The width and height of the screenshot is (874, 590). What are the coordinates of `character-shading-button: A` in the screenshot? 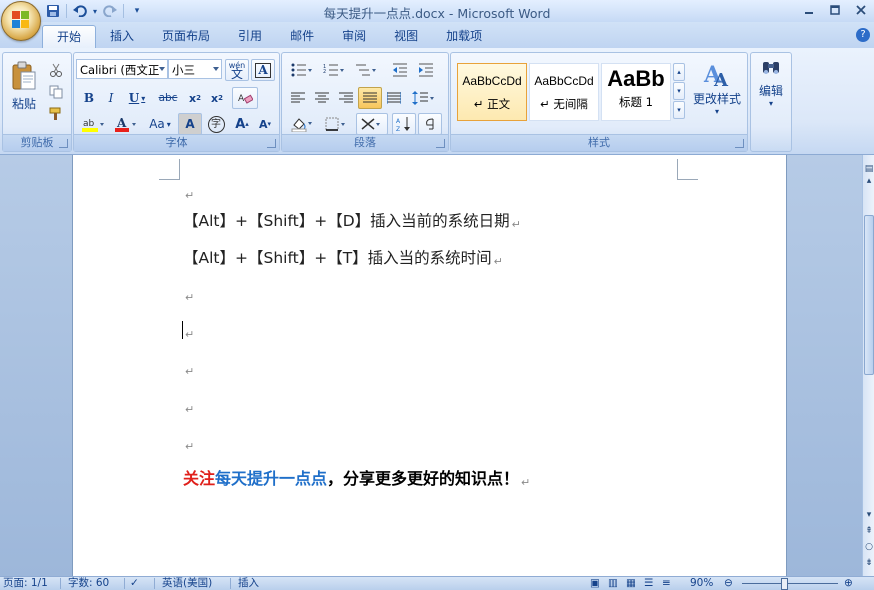 It's located at (190, 124).